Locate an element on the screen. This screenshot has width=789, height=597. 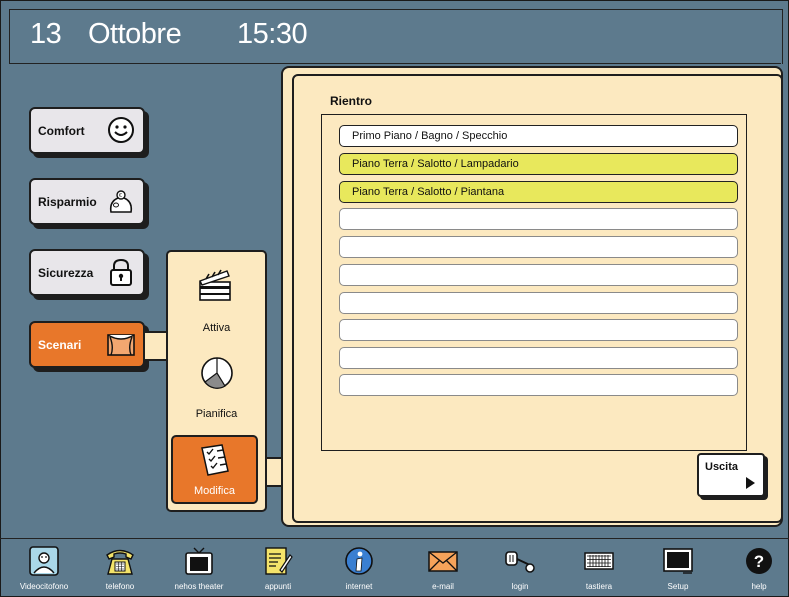
smiley-icon is located at coordinates (121, 130).